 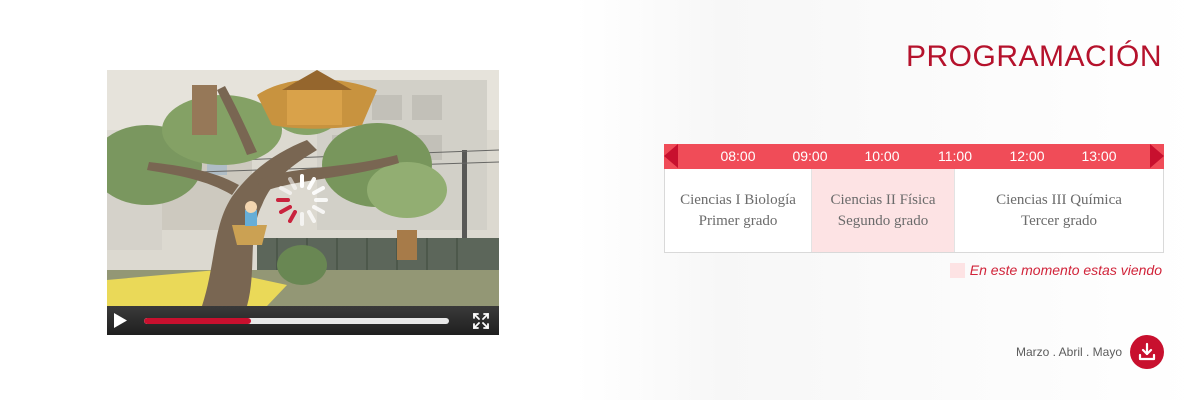 What do you see at coordinates (481, 321) in the screenshot?
I see `fullscreen-icon` at bounding box center [481, 321].